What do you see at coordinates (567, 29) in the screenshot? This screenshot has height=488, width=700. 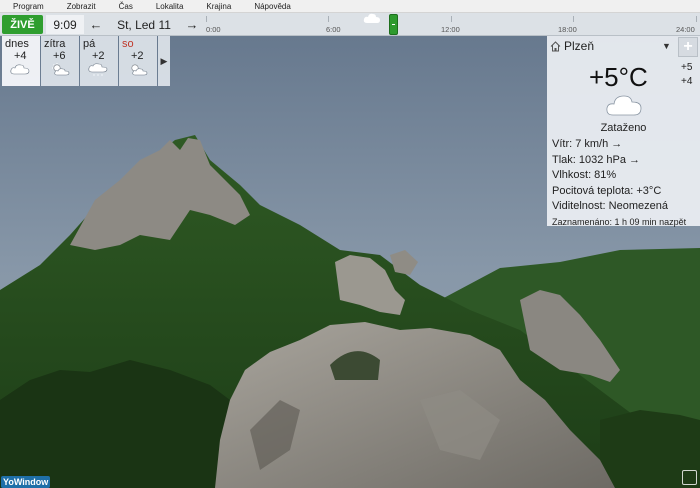 I see `tick-label: 18:00` at bounding box center [567, 29].